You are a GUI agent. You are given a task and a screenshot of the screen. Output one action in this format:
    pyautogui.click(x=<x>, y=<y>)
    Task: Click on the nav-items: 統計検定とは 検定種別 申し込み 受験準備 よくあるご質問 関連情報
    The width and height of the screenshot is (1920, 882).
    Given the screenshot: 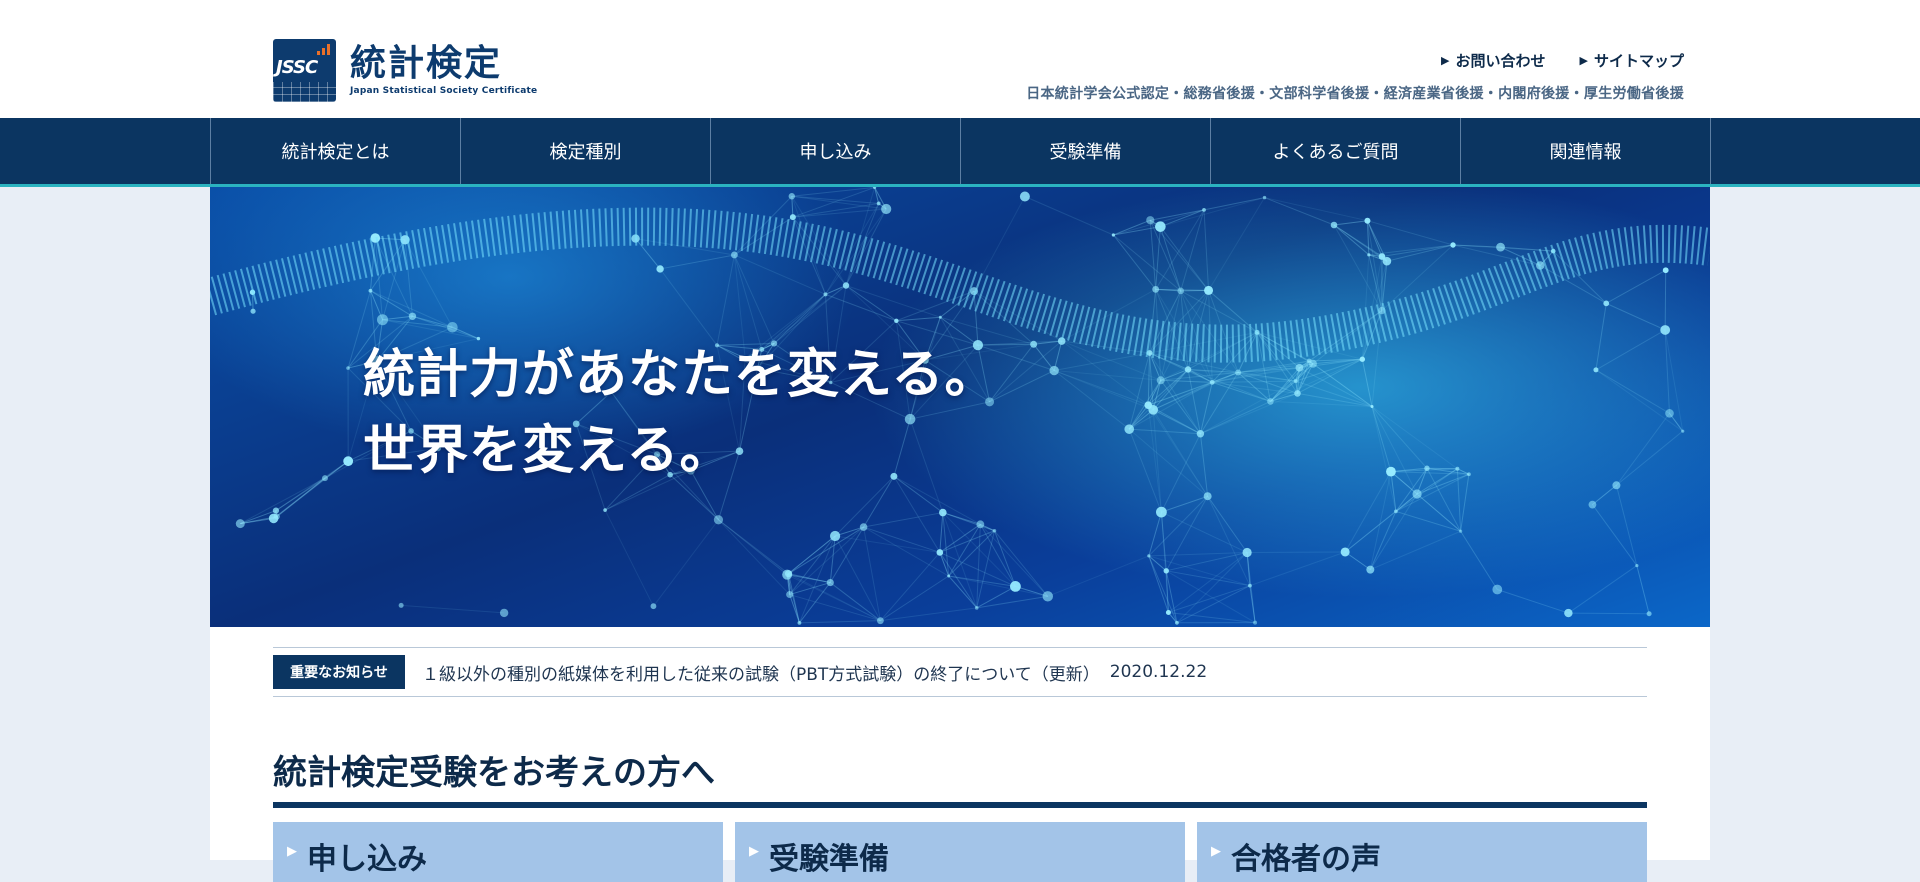 What is the action you would take?
    pyautogui.click(x=960, y=151)
    